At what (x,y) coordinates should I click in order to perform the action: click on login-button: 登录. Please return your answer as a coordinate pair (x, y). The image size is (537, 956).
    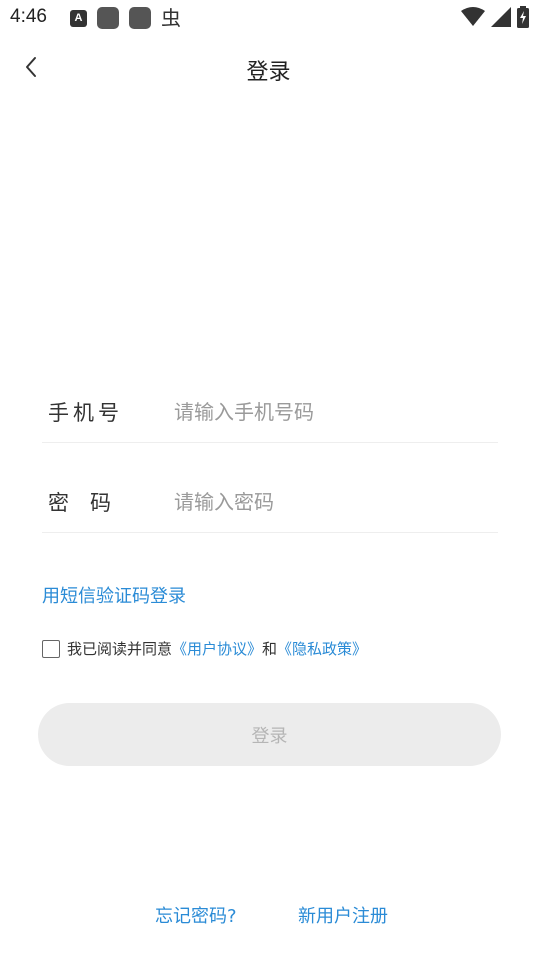
    Looking at the image, I should click on (269, 734).